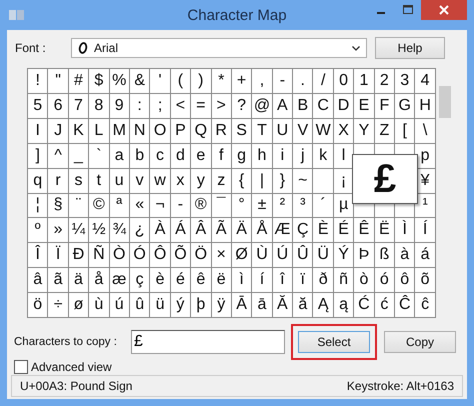 This screenshot has height=406, width=474. Describe the element at coordinates (31, 48) in the screenshot. I see `font-label: Font :` at that location.